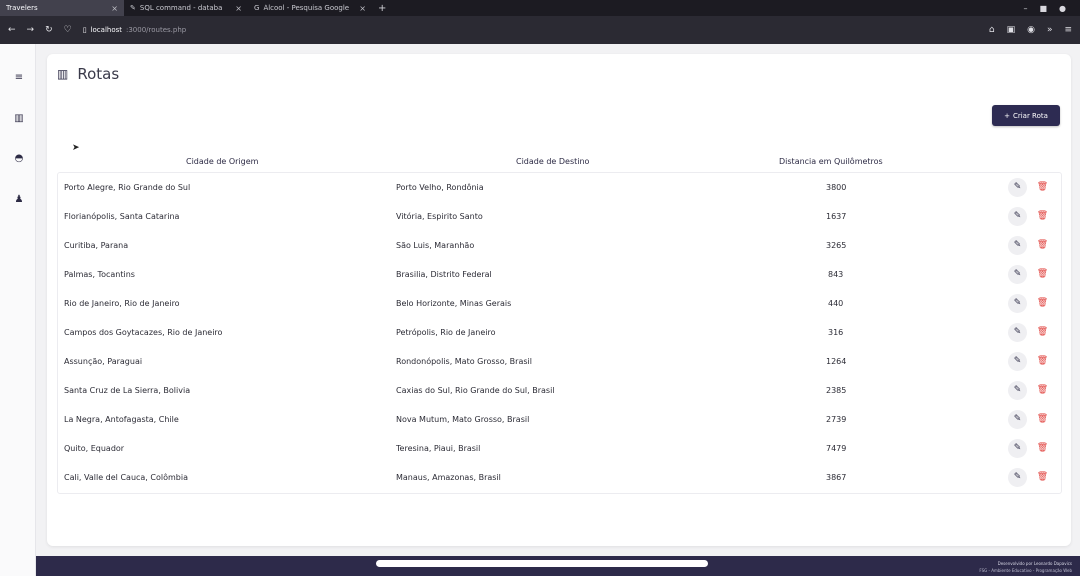 The image size is (1080, 576). Describe the element at coordinates (836, 361) in the screenshot. I see `cell-distance: 1264` at that location.